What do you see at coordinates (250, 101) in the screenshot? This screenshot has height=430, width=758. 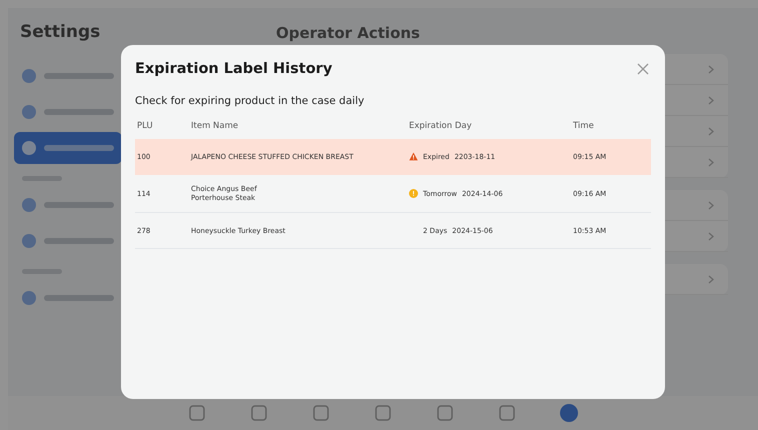 I see `dialog-subtitle: Check for expiring product in the case daily` at bounding box center [250, 101].